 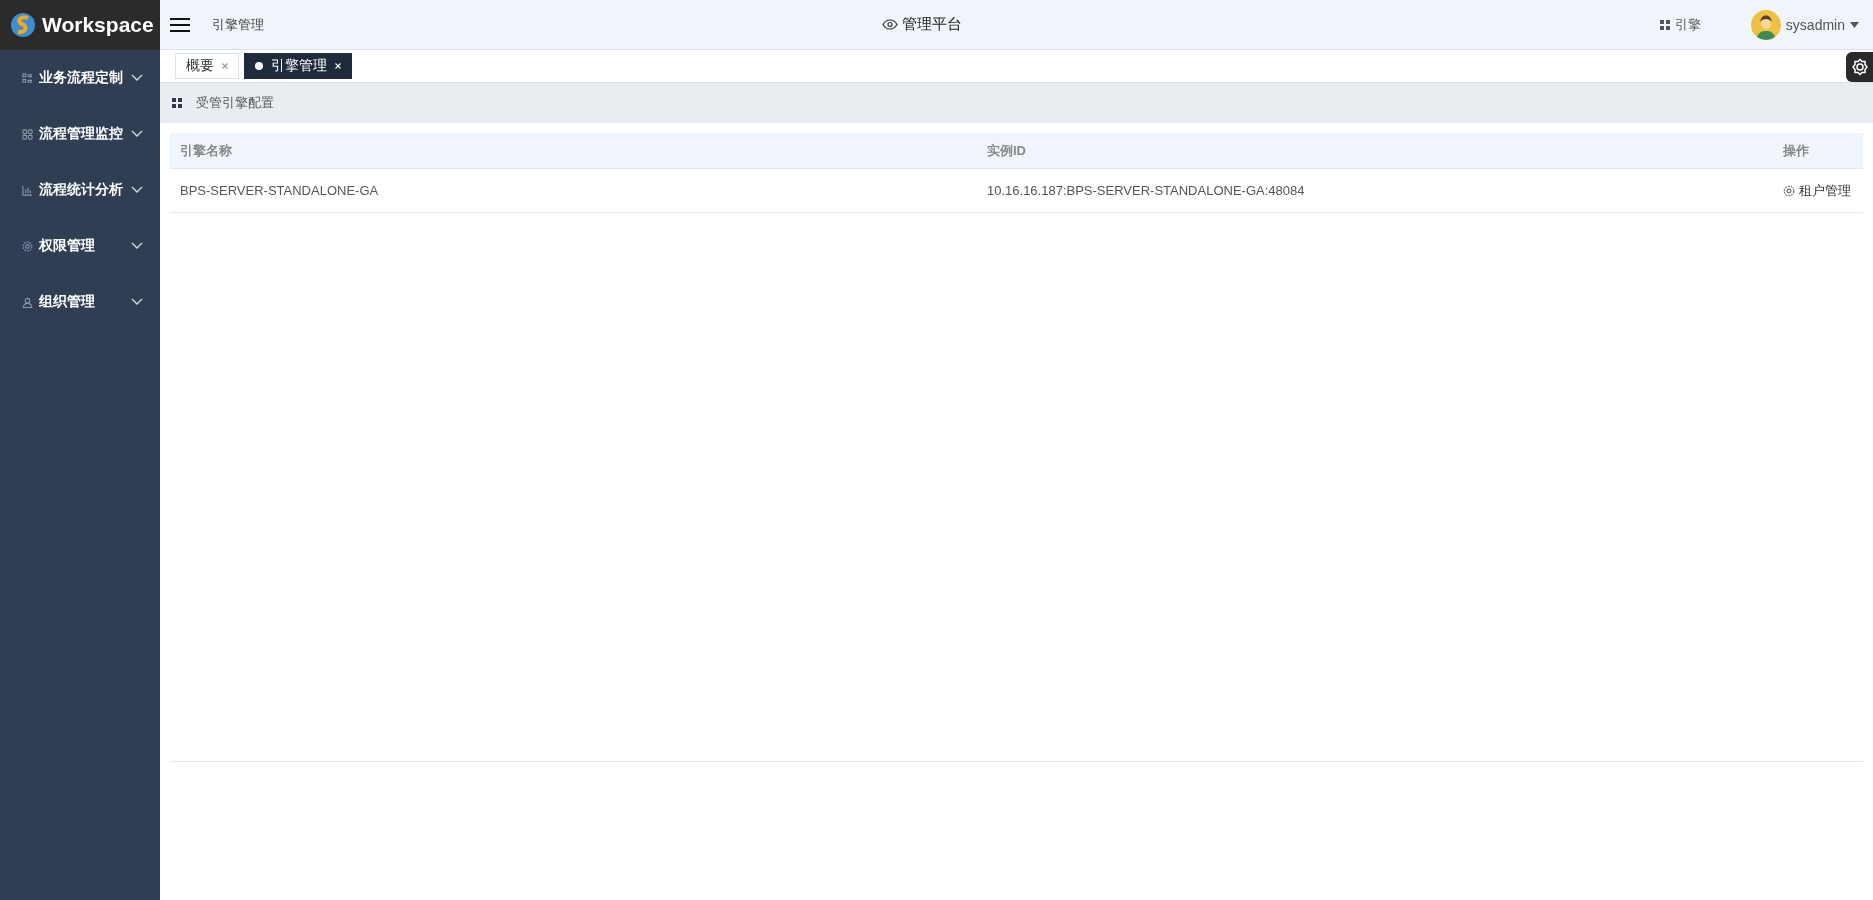 I want to click on bar-chart-icon, so click(x=27, y=190).